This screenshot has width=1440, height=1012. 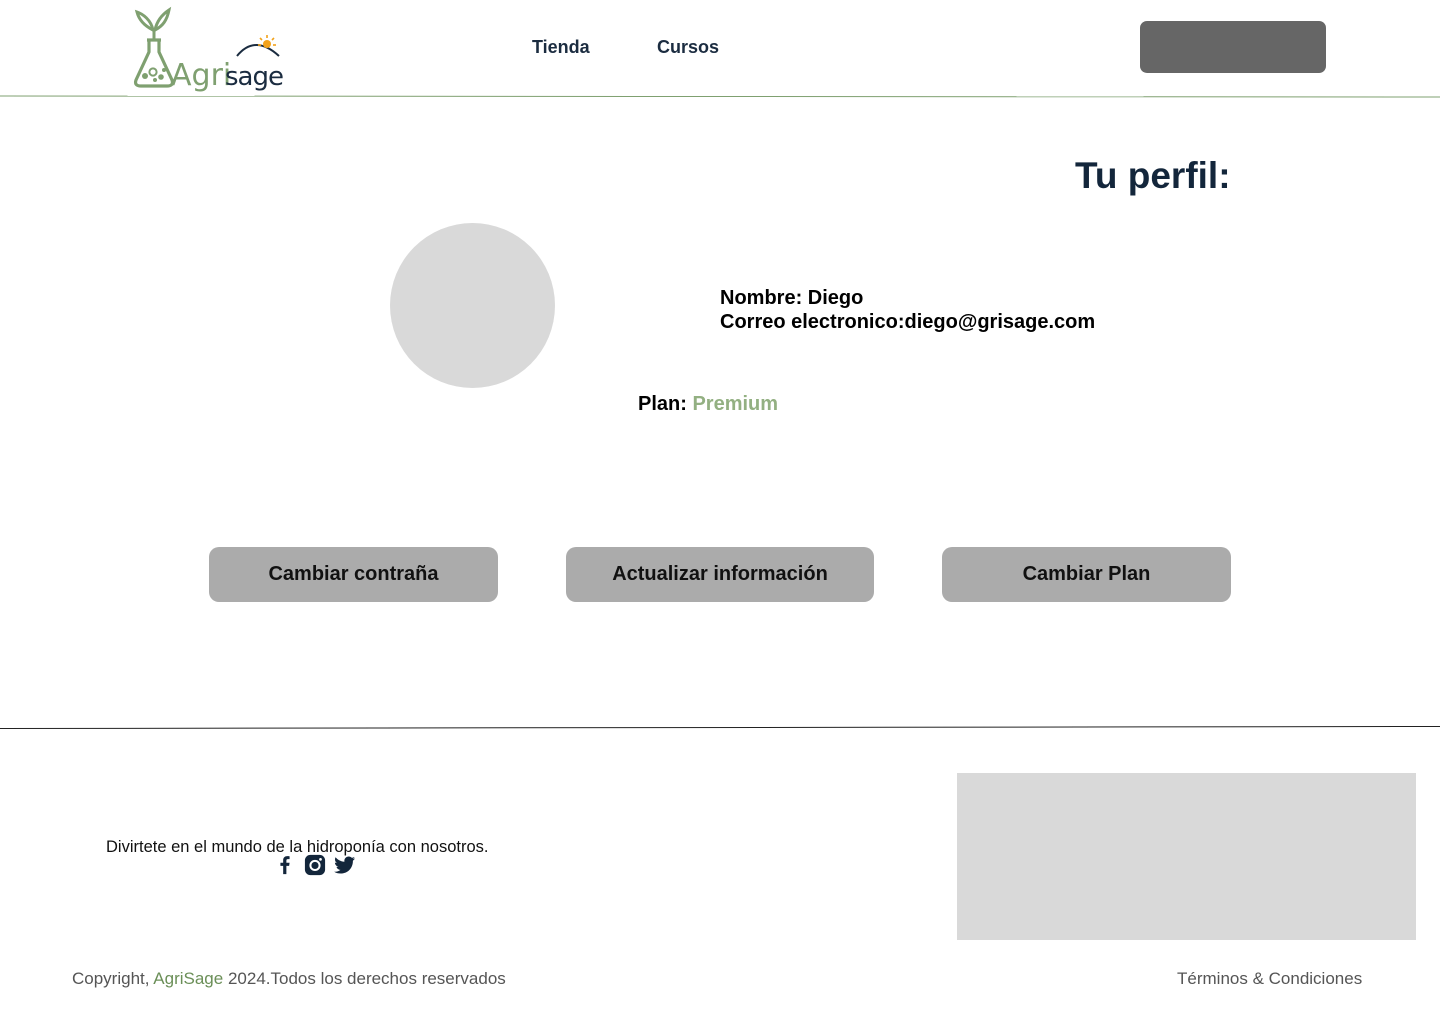 I want to click on change-plan-button: Cambiar Plan, so click(x=1086, y=574).